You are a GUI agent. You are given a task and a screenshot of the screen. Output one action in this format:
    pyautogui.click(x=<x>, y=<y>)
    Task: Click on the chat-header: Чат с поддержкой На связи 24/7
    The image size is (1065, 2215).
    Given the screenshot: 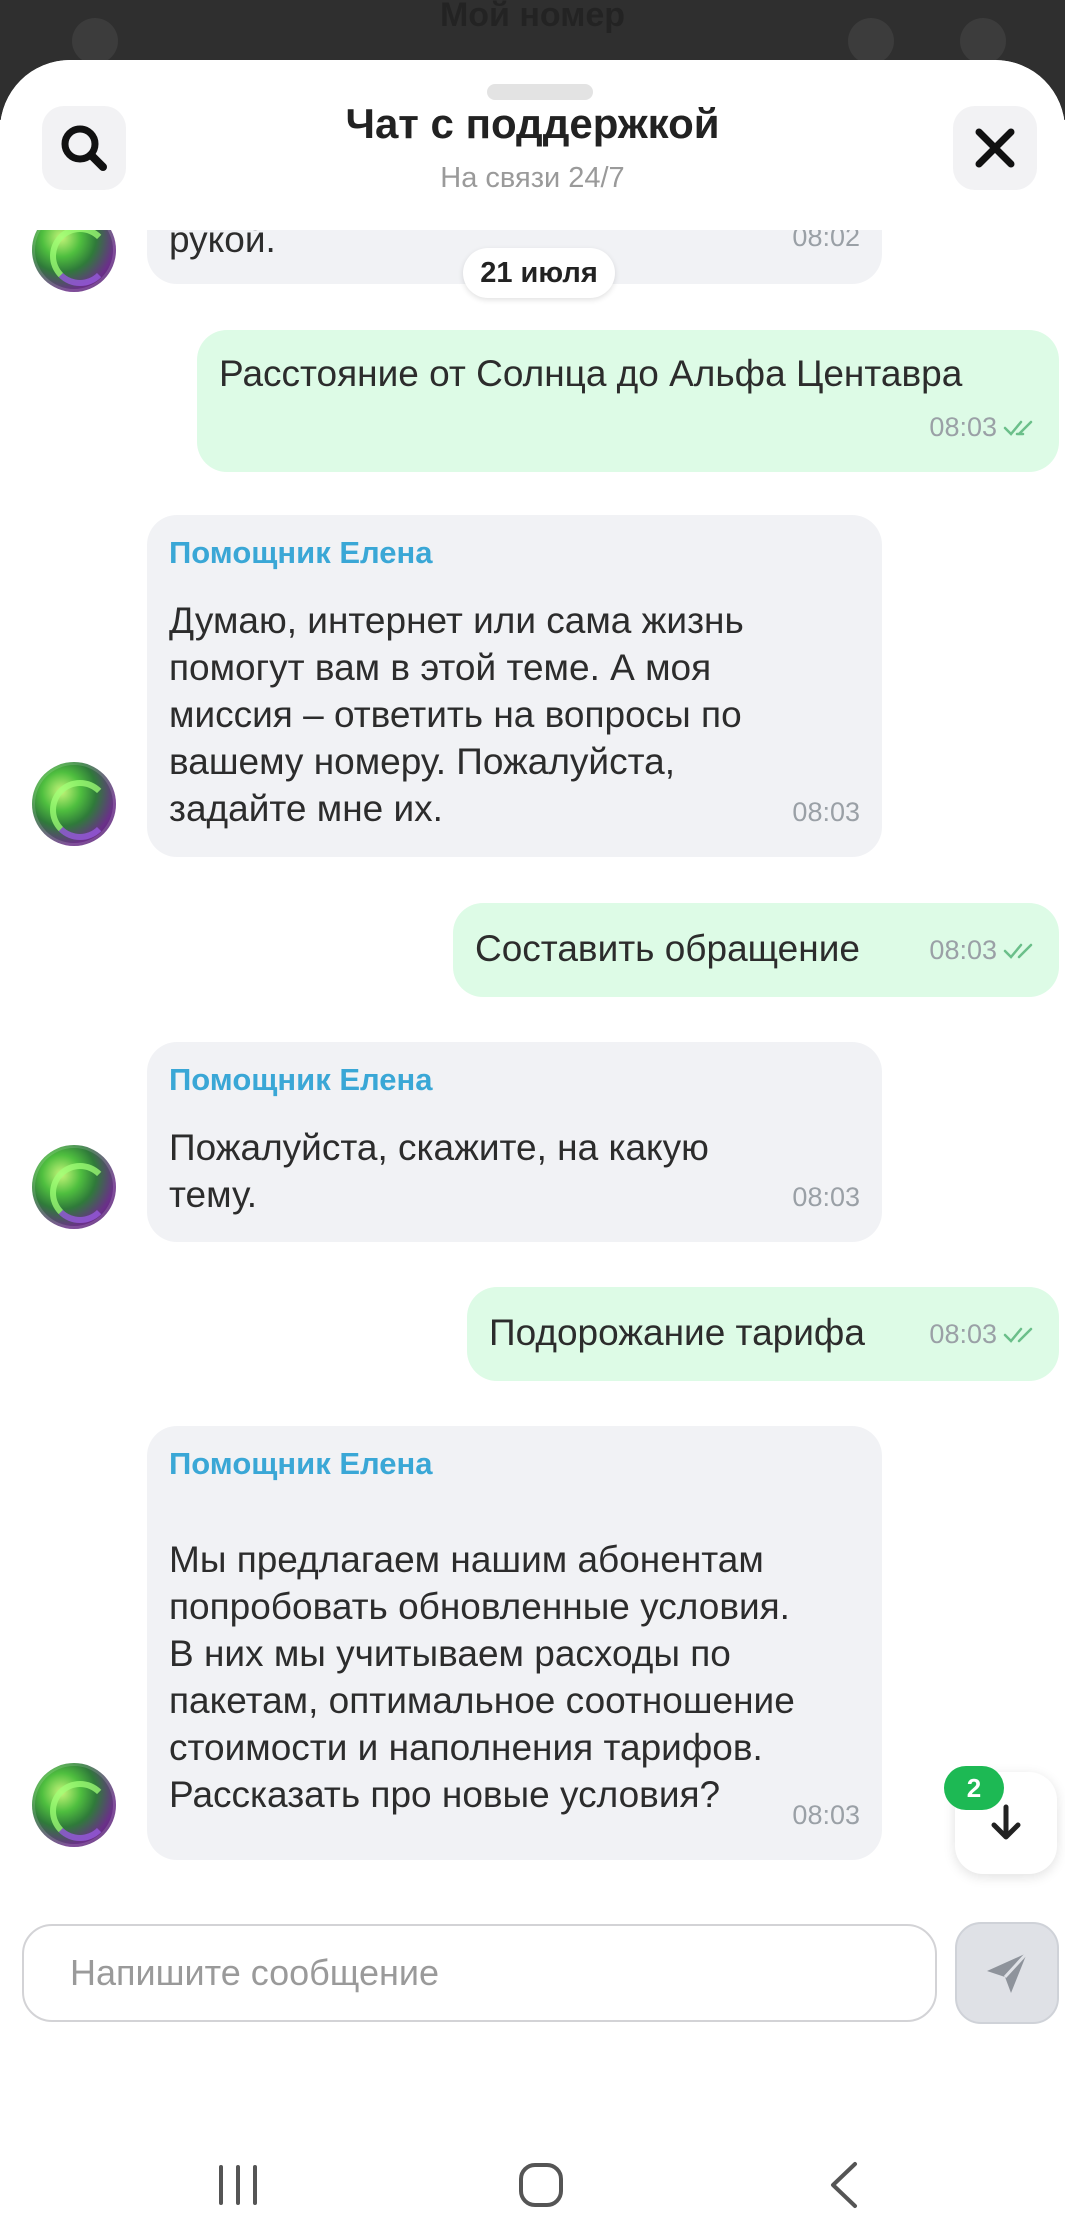 What is the action you would take?
    pyautogui.click(x=532, y=145)
    